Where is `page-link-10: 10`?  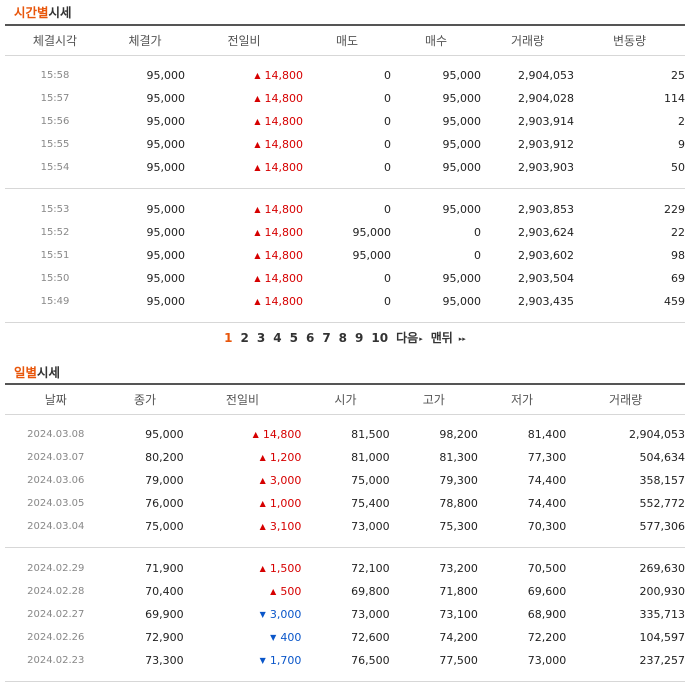
page-link-10: 10 is located at coordinates (379, 338).